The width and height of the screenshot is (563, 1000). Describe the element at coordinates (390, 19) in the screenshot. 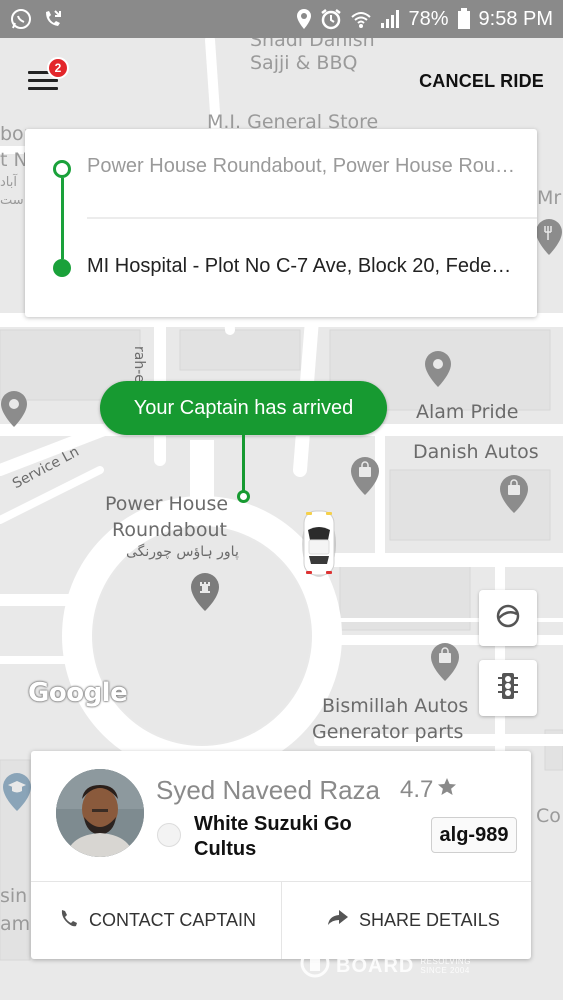

I see `signal-icon` at that location.